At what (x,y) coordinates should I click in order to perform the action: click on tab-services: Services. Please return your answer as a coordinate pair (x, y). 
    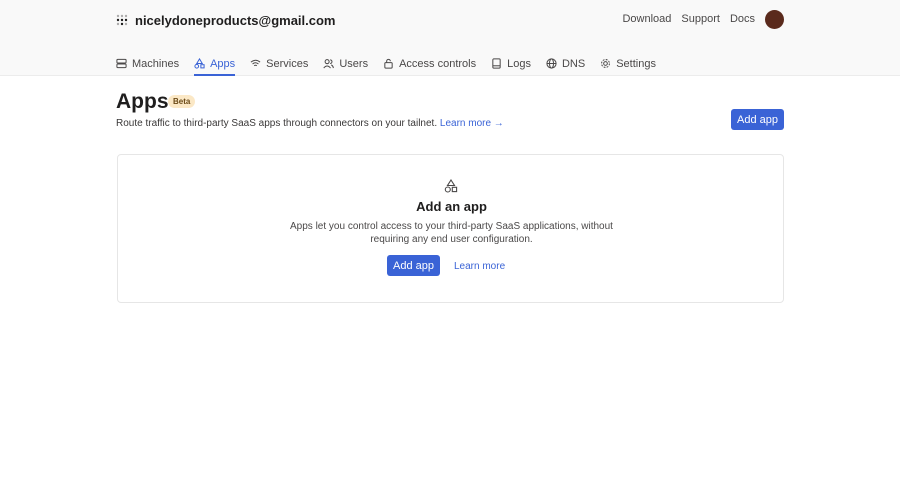
    Looking at the image, I should click on (279, 62).